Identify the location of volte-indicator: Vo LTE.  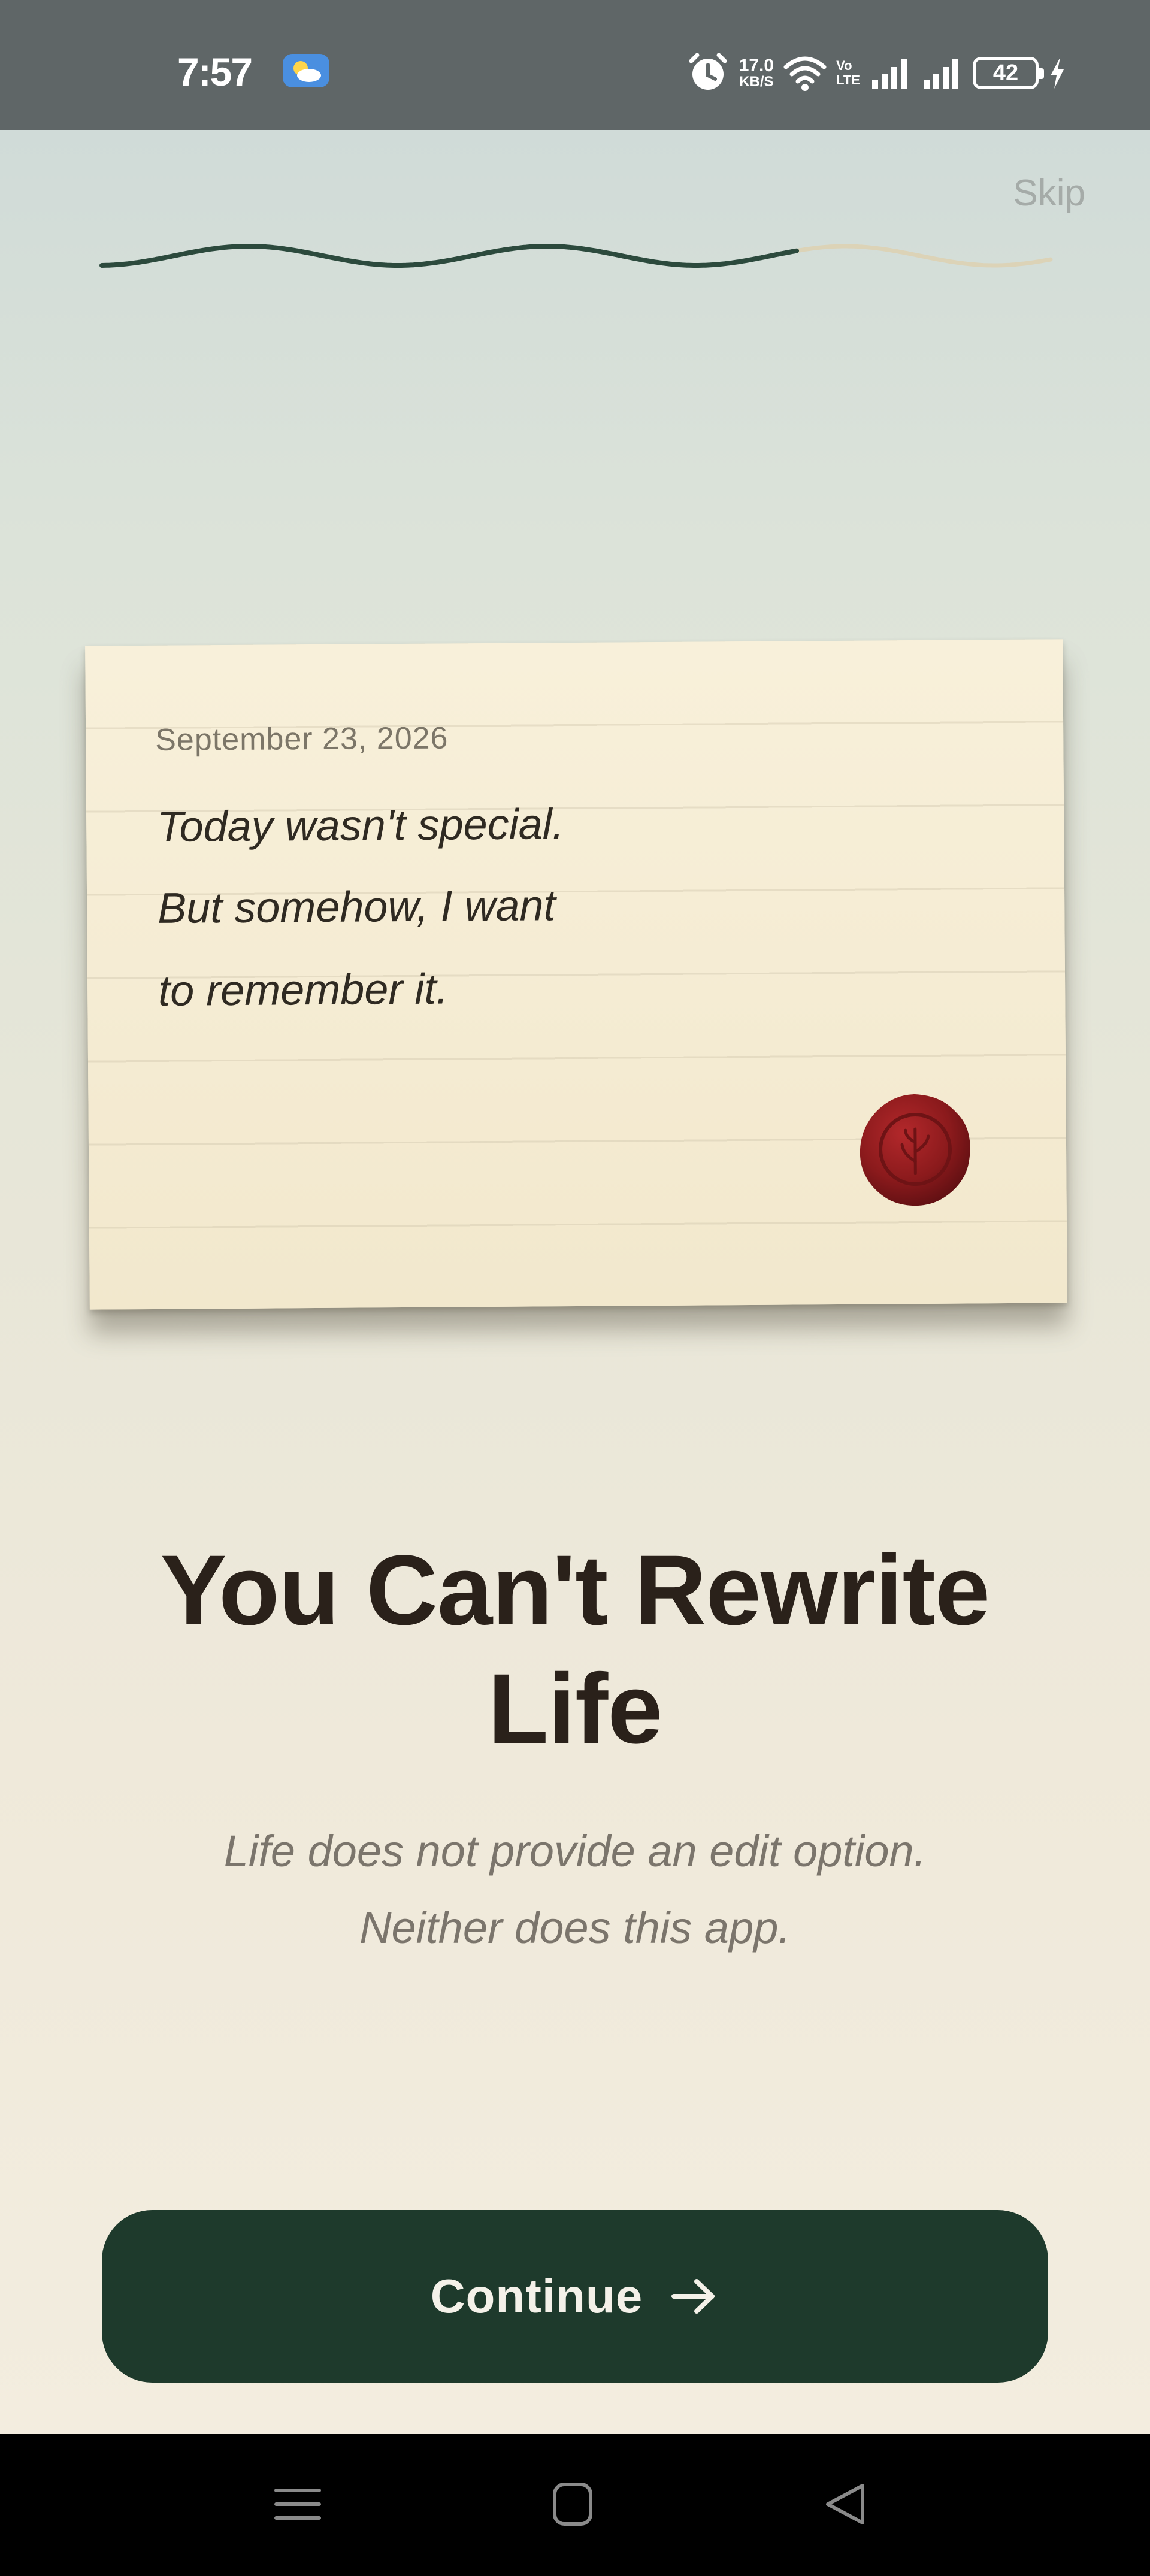
(848, 73).